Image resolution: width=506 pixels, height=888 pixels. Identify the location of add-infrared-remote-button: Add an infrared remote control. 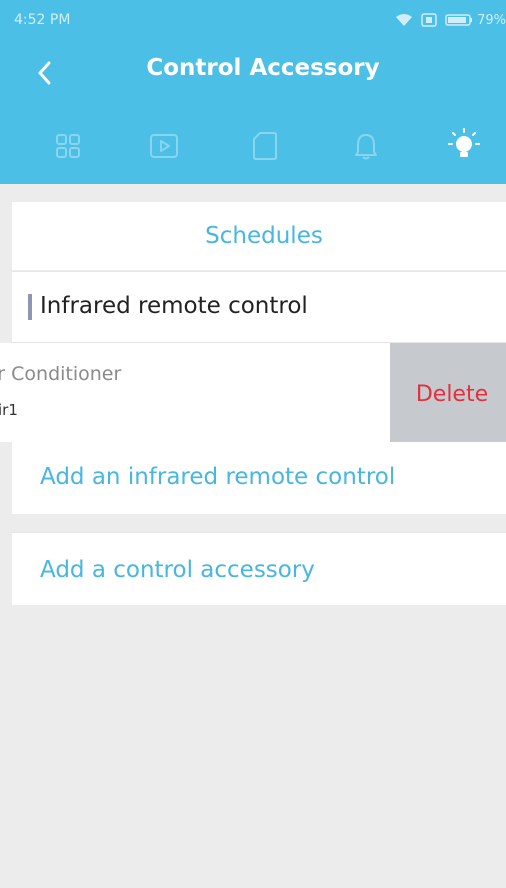
(259, 478).